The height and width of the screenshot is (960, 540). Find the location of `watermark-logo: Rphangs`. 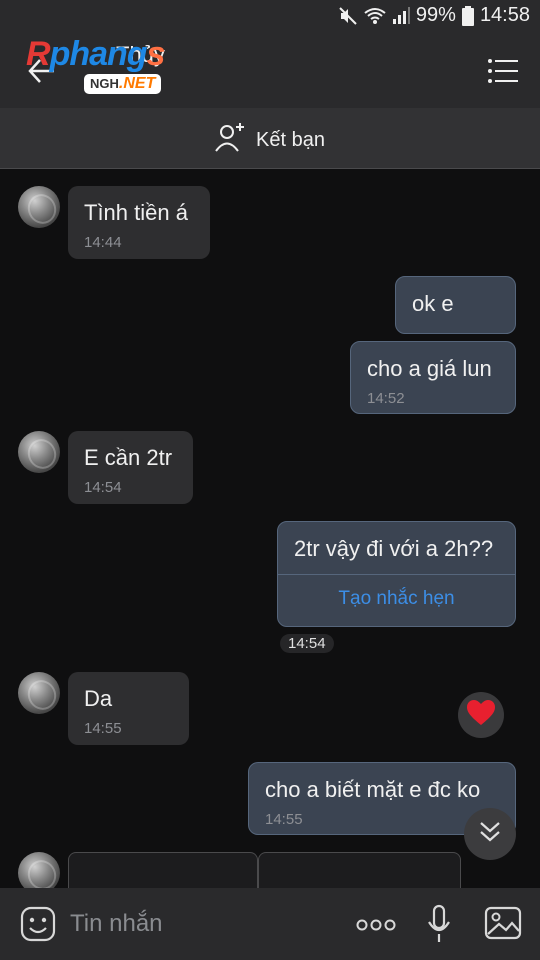

watermark-logo: Rphangs is located at coordinates (96, 54).